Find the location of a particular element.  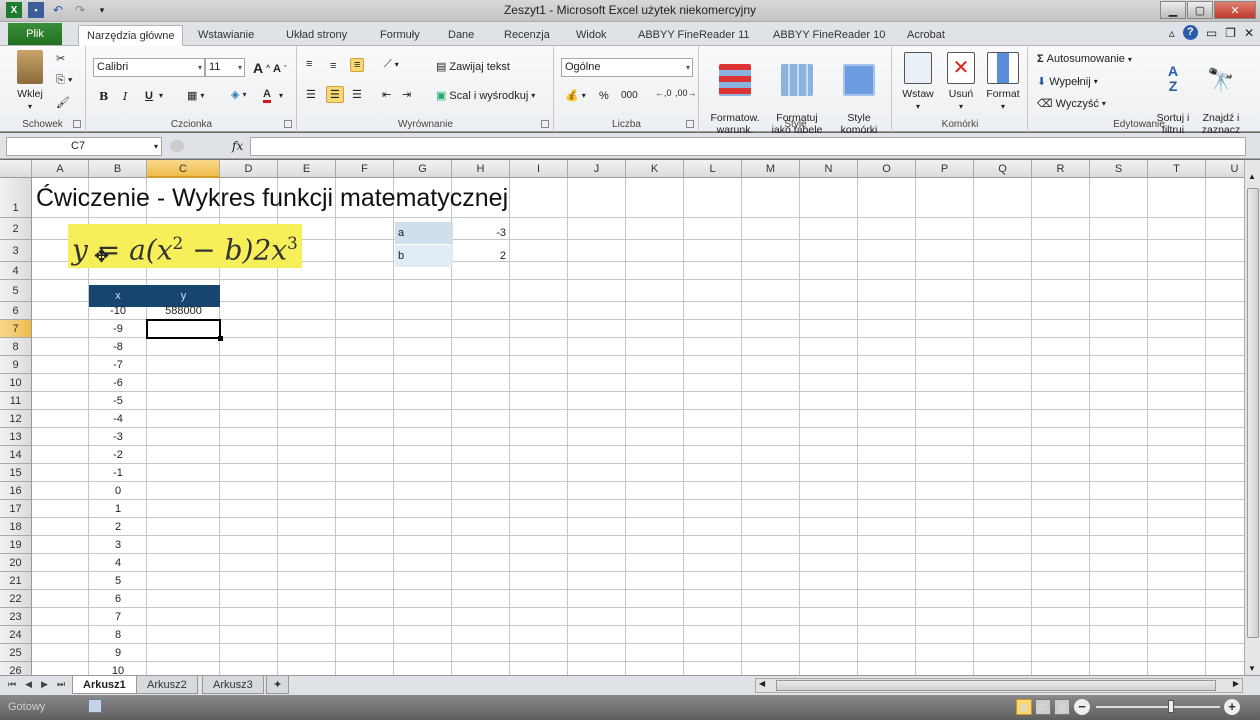

column-header-s: S is located at coordinates (1119, 169).